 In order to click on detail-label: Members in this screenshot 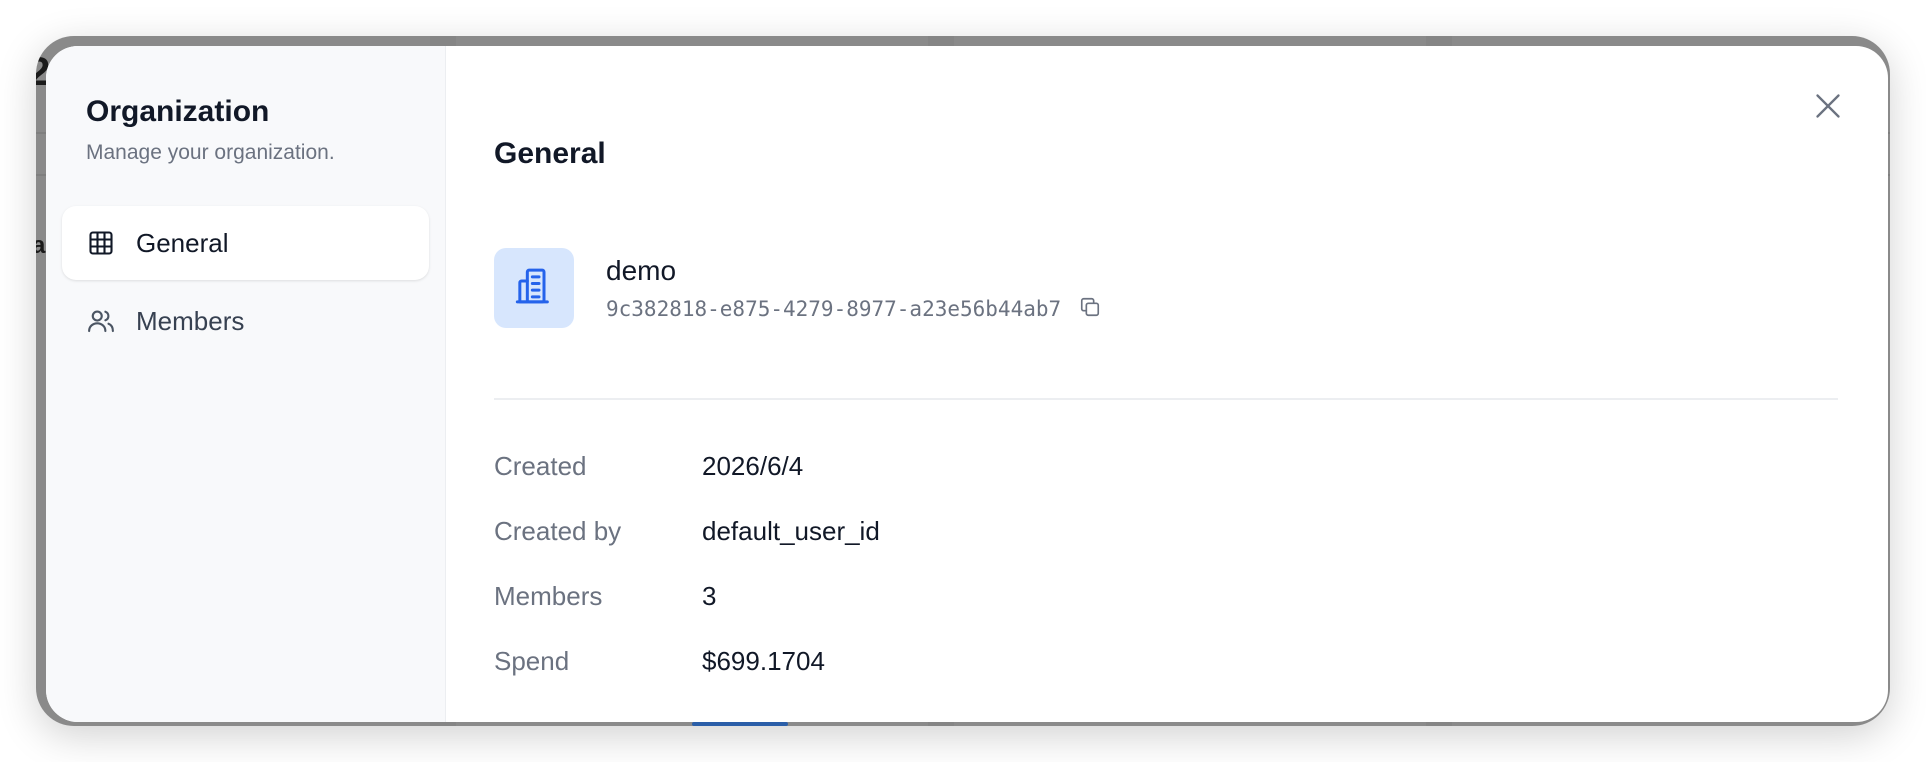, I will do `click(548, 596)`.